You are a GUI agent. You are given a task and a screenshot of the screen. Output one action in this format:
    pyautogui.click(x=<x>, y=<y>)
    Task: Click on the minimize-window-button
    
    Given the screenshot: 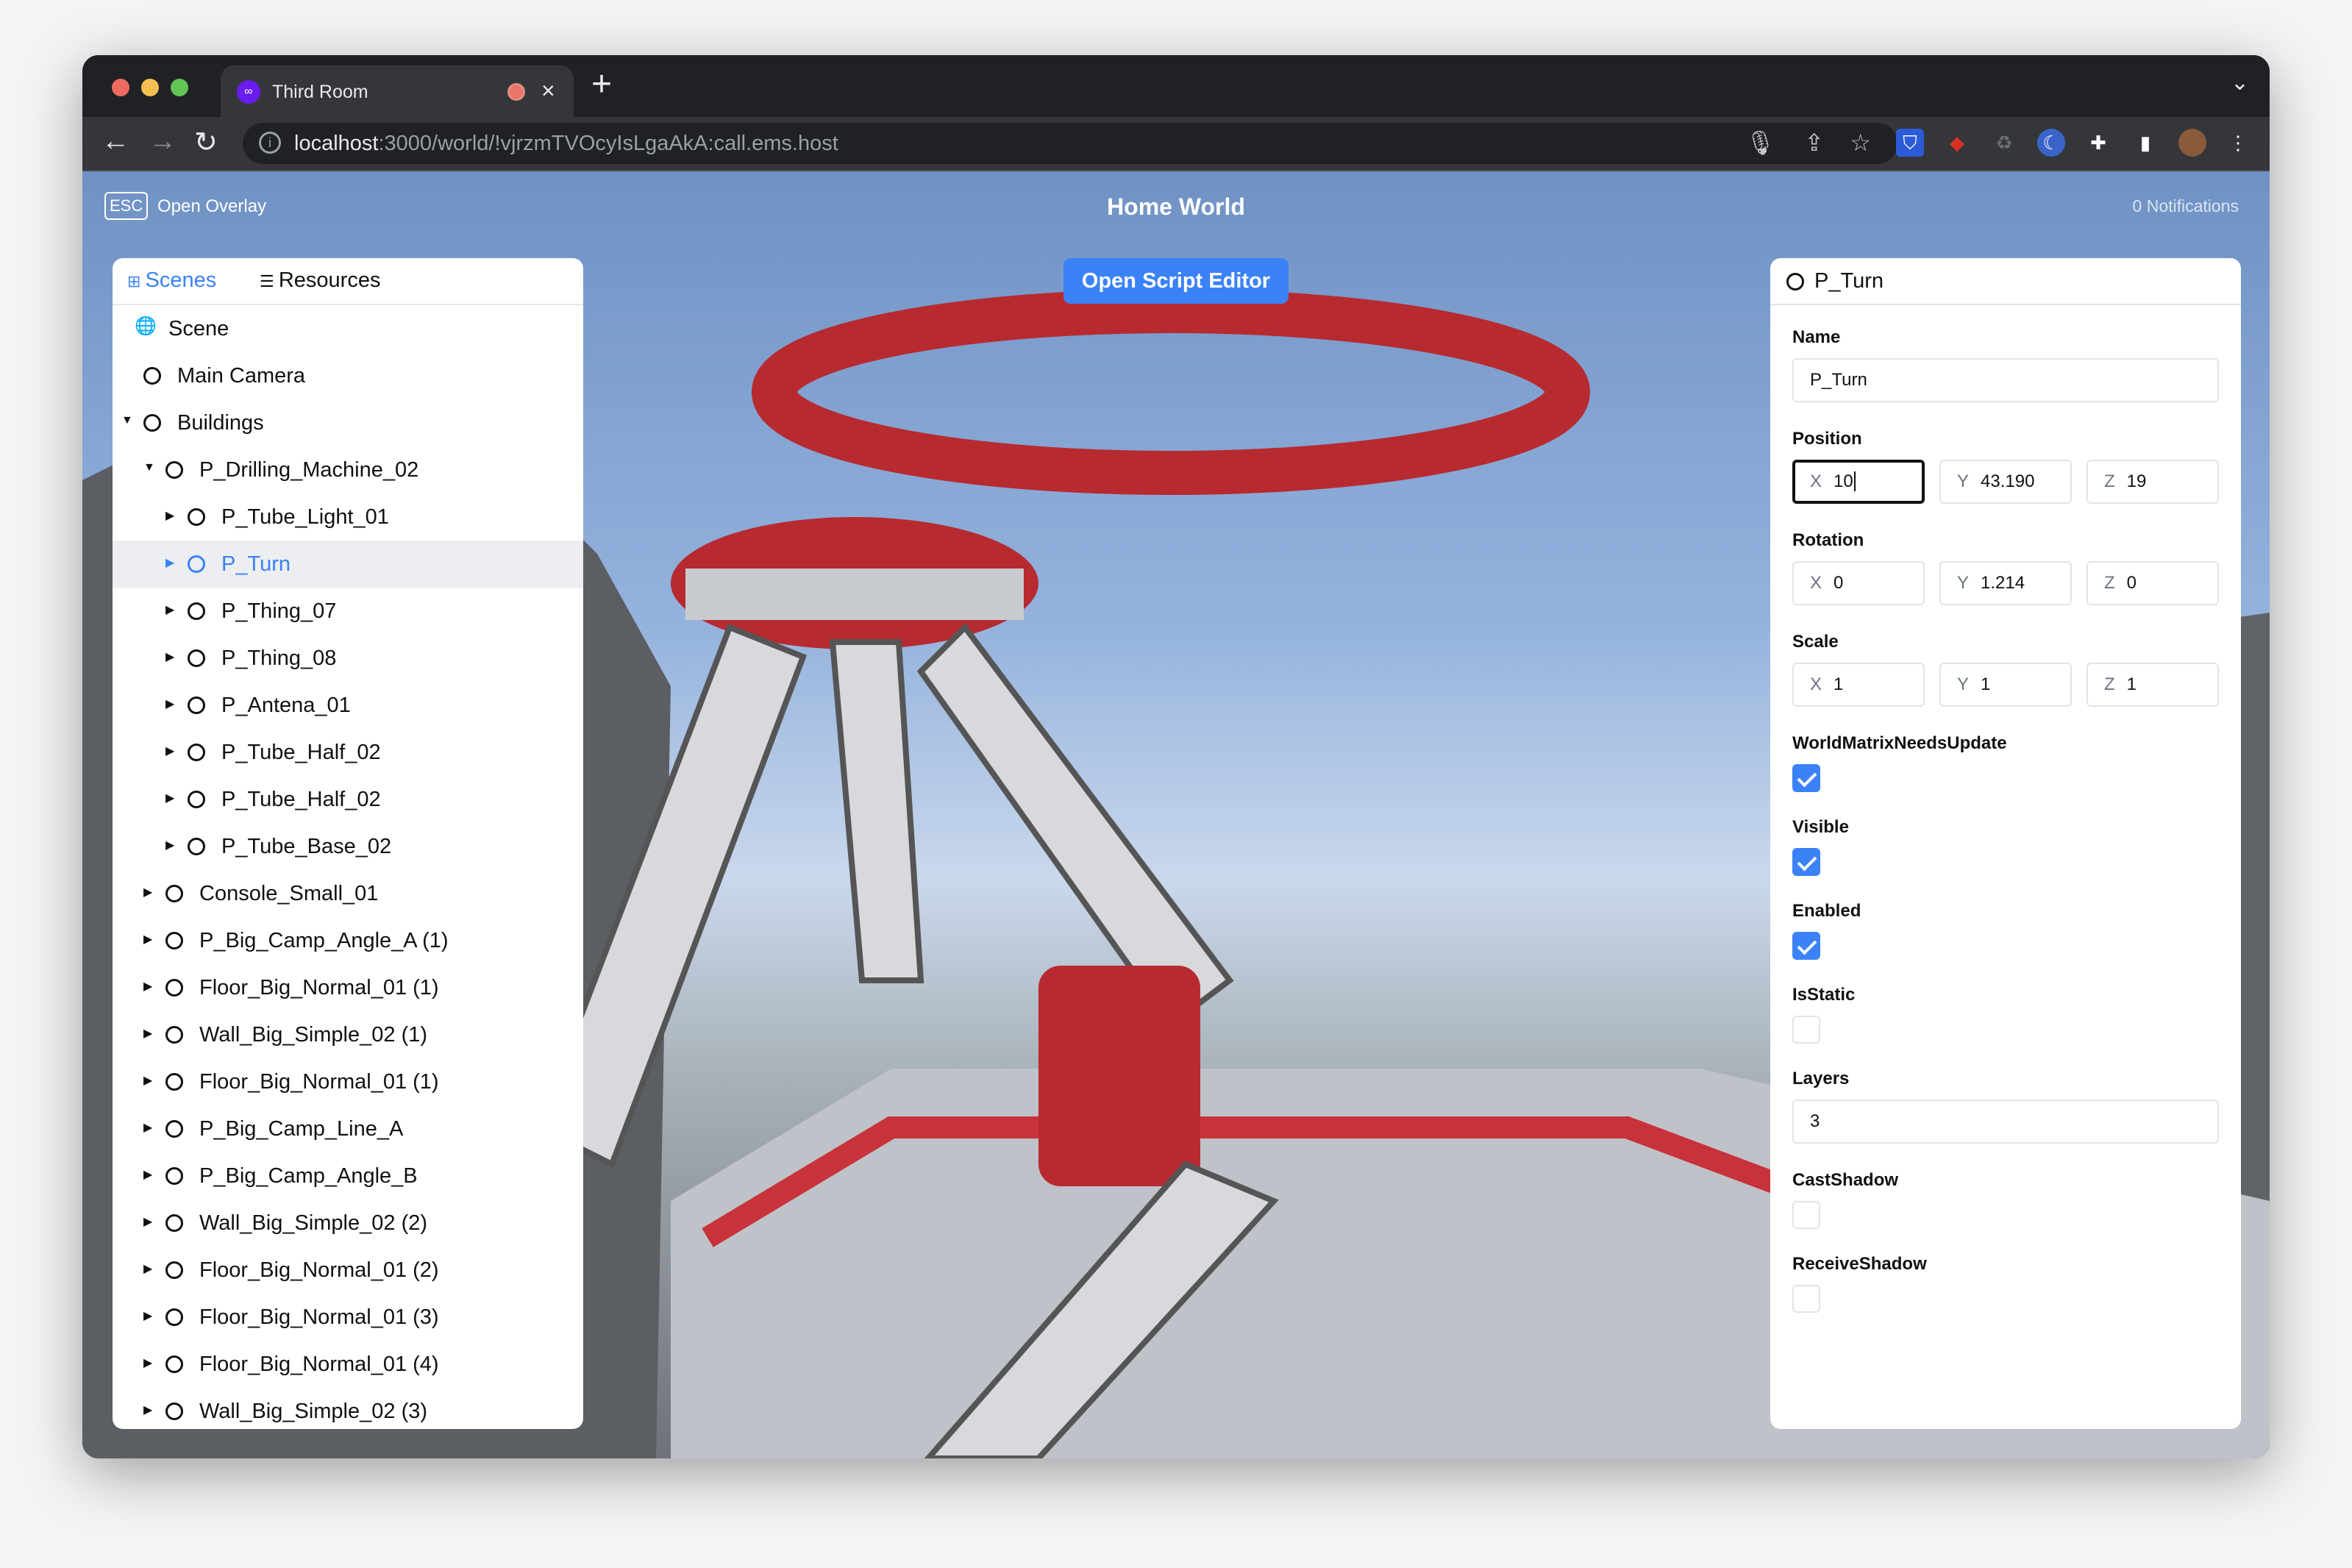 What is the action you would take?
    pyautogui.click(x=150, y=87)
    